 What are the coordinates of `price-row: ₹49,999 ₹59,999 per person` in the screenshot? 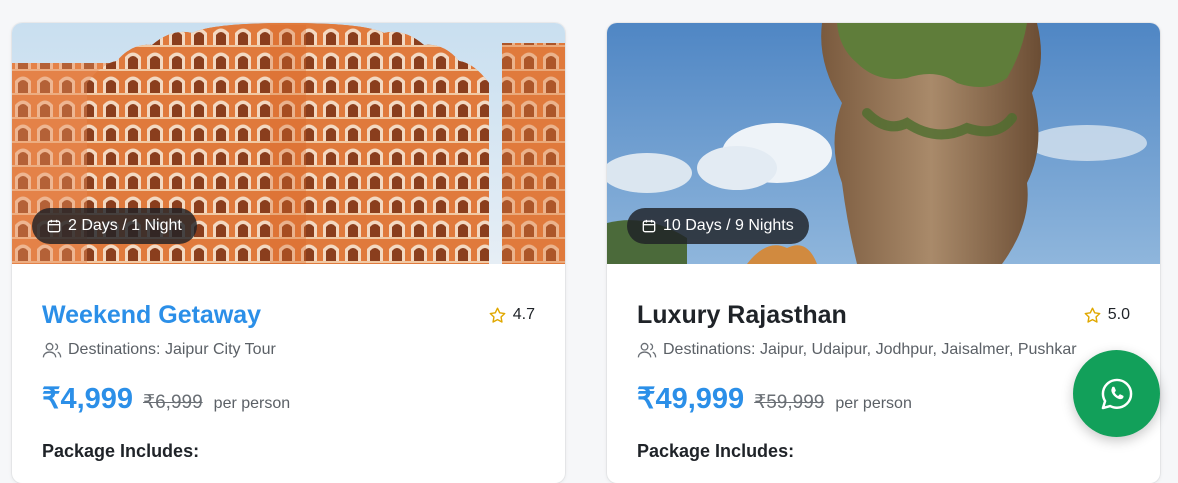 It's located at (883, 398).